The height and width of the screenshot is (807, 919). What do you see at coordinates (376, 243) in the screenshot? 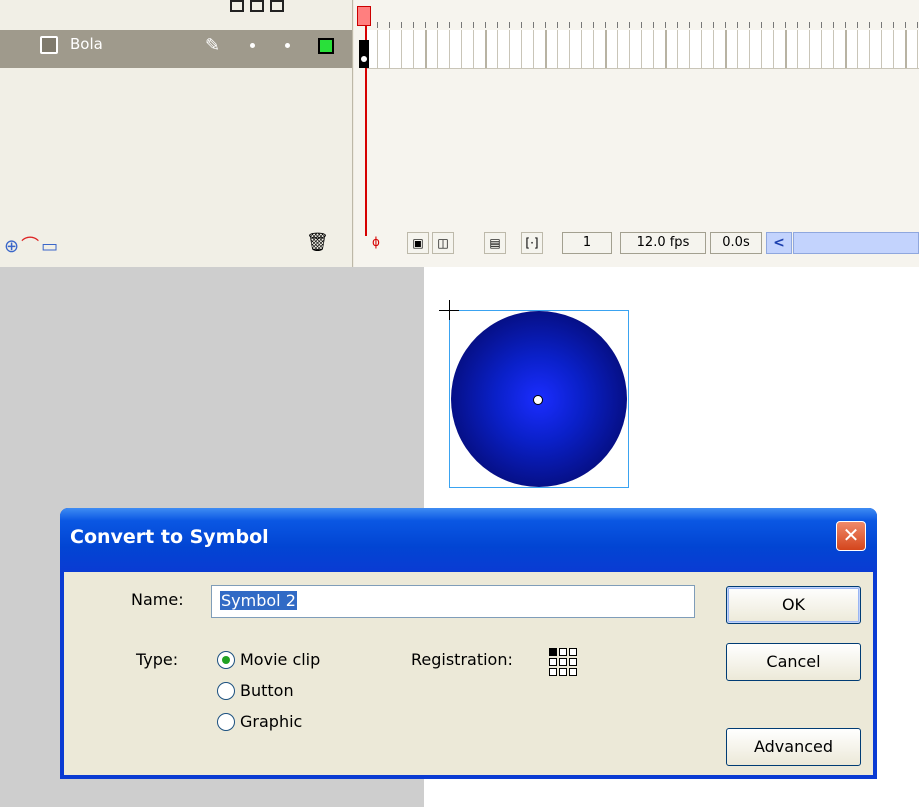
I see `center-frame-icon: ϕ` at bounding box center [376, 243].